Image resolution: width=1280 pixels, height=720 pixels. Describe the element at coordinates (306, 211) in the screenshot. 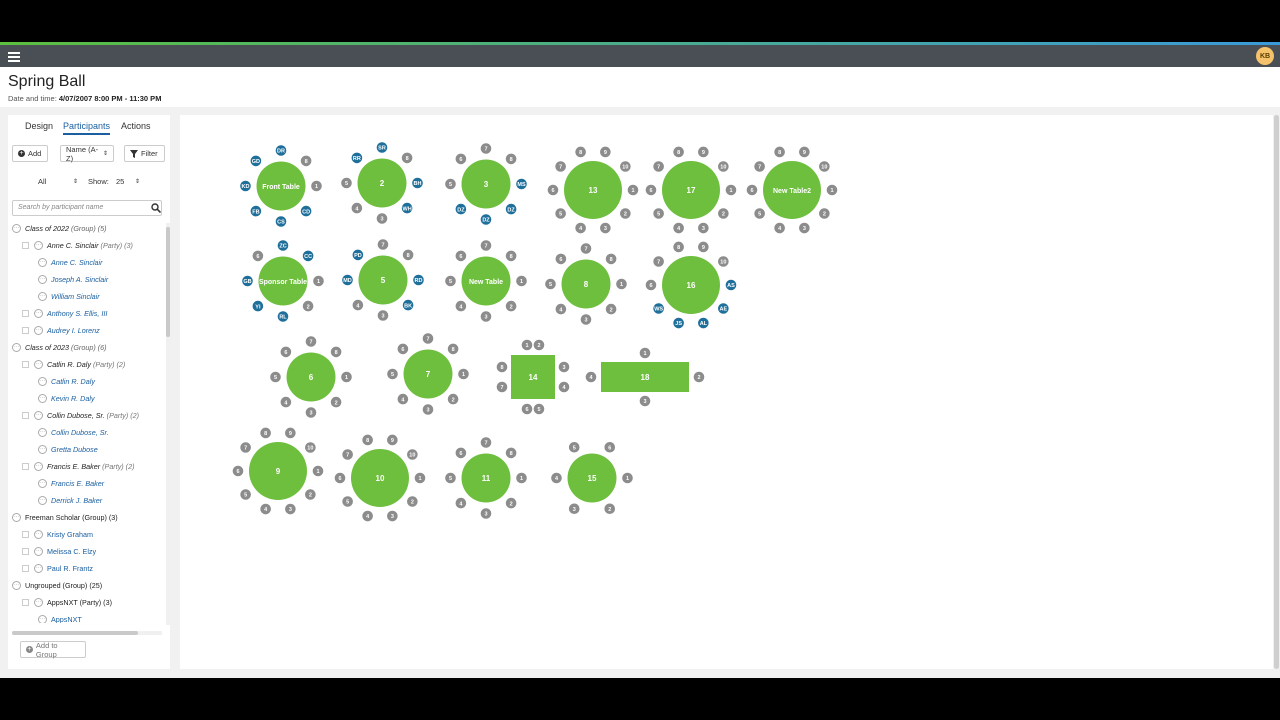

I see `seat: CD` at that location.